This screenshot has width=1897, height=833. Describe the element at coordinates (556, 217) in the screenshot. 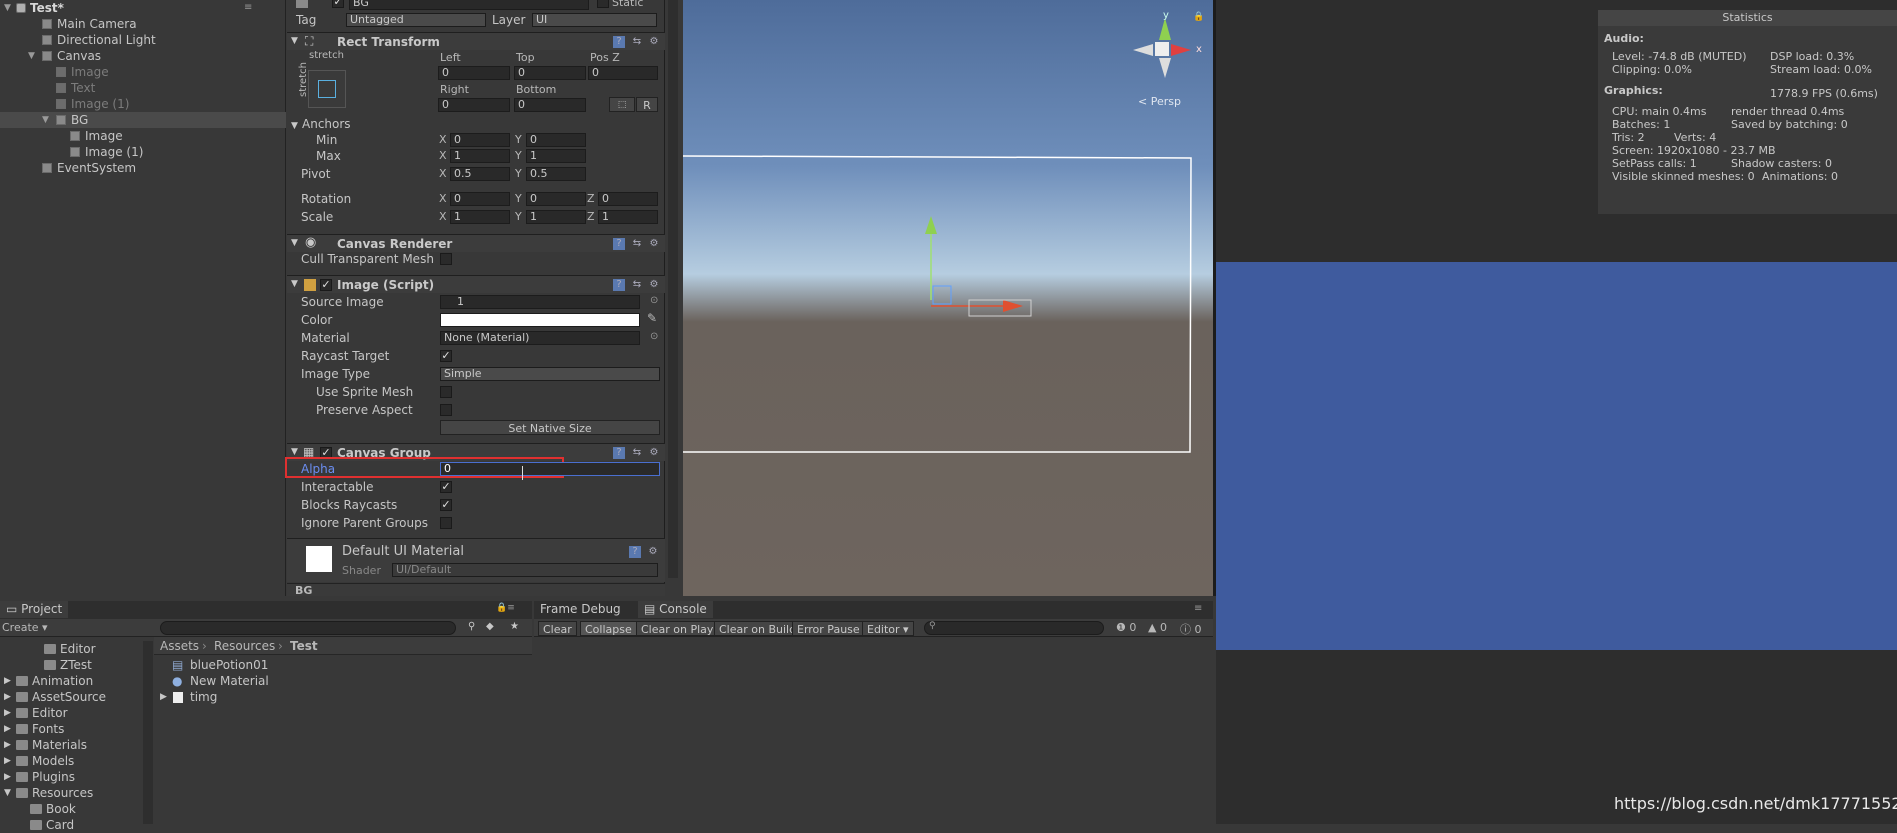

I see `scale-y-field: 1` at that location.